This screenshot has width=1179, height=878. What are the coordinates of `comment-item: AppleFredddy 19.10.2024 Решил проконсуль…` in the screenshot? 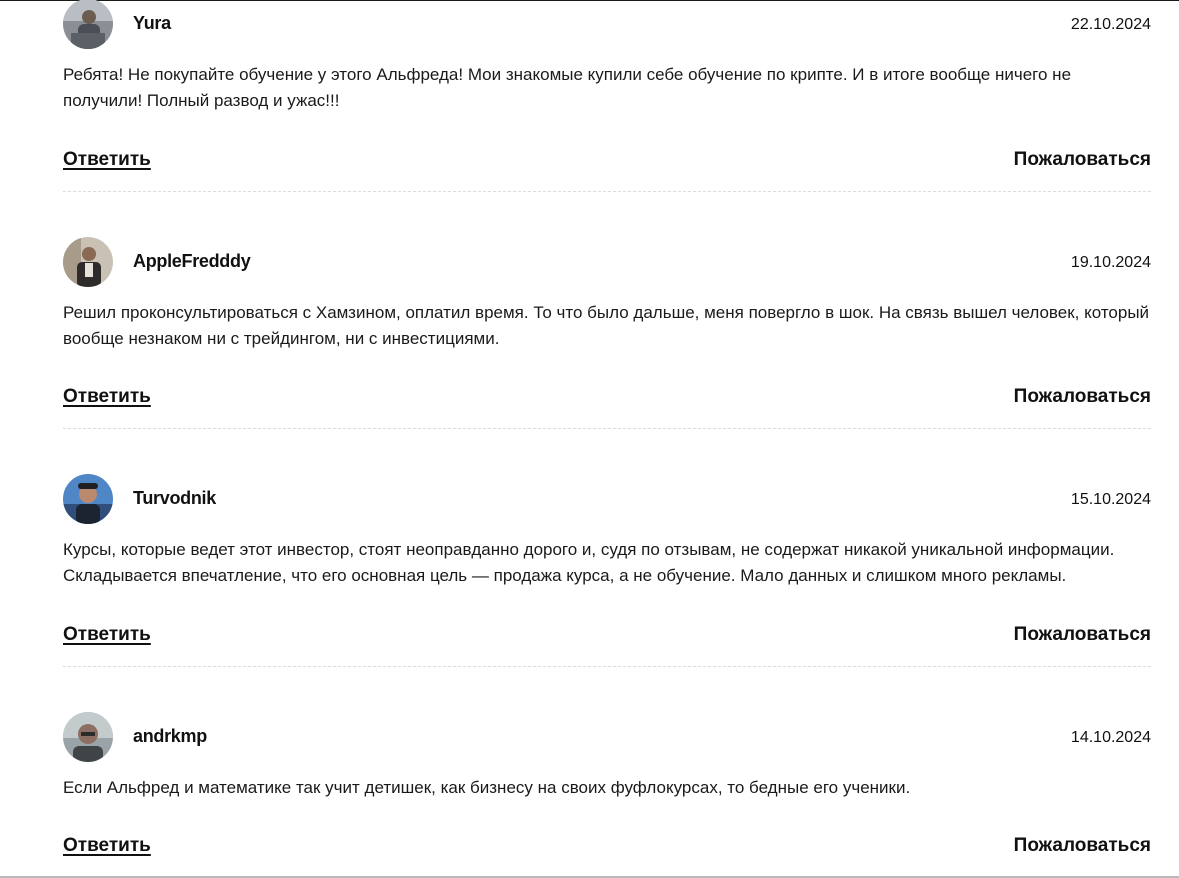 It's located at (607, 294).